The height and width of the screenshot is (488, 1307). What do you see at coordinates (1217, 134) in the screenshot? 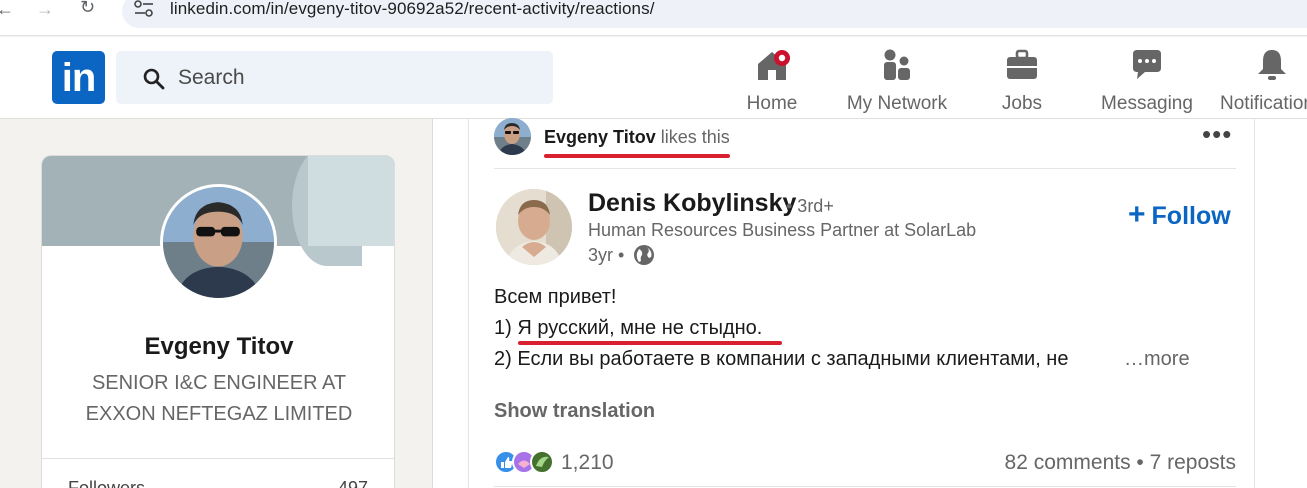
I see `more-dots-icon: •••` at bounding box center [1217, 134].